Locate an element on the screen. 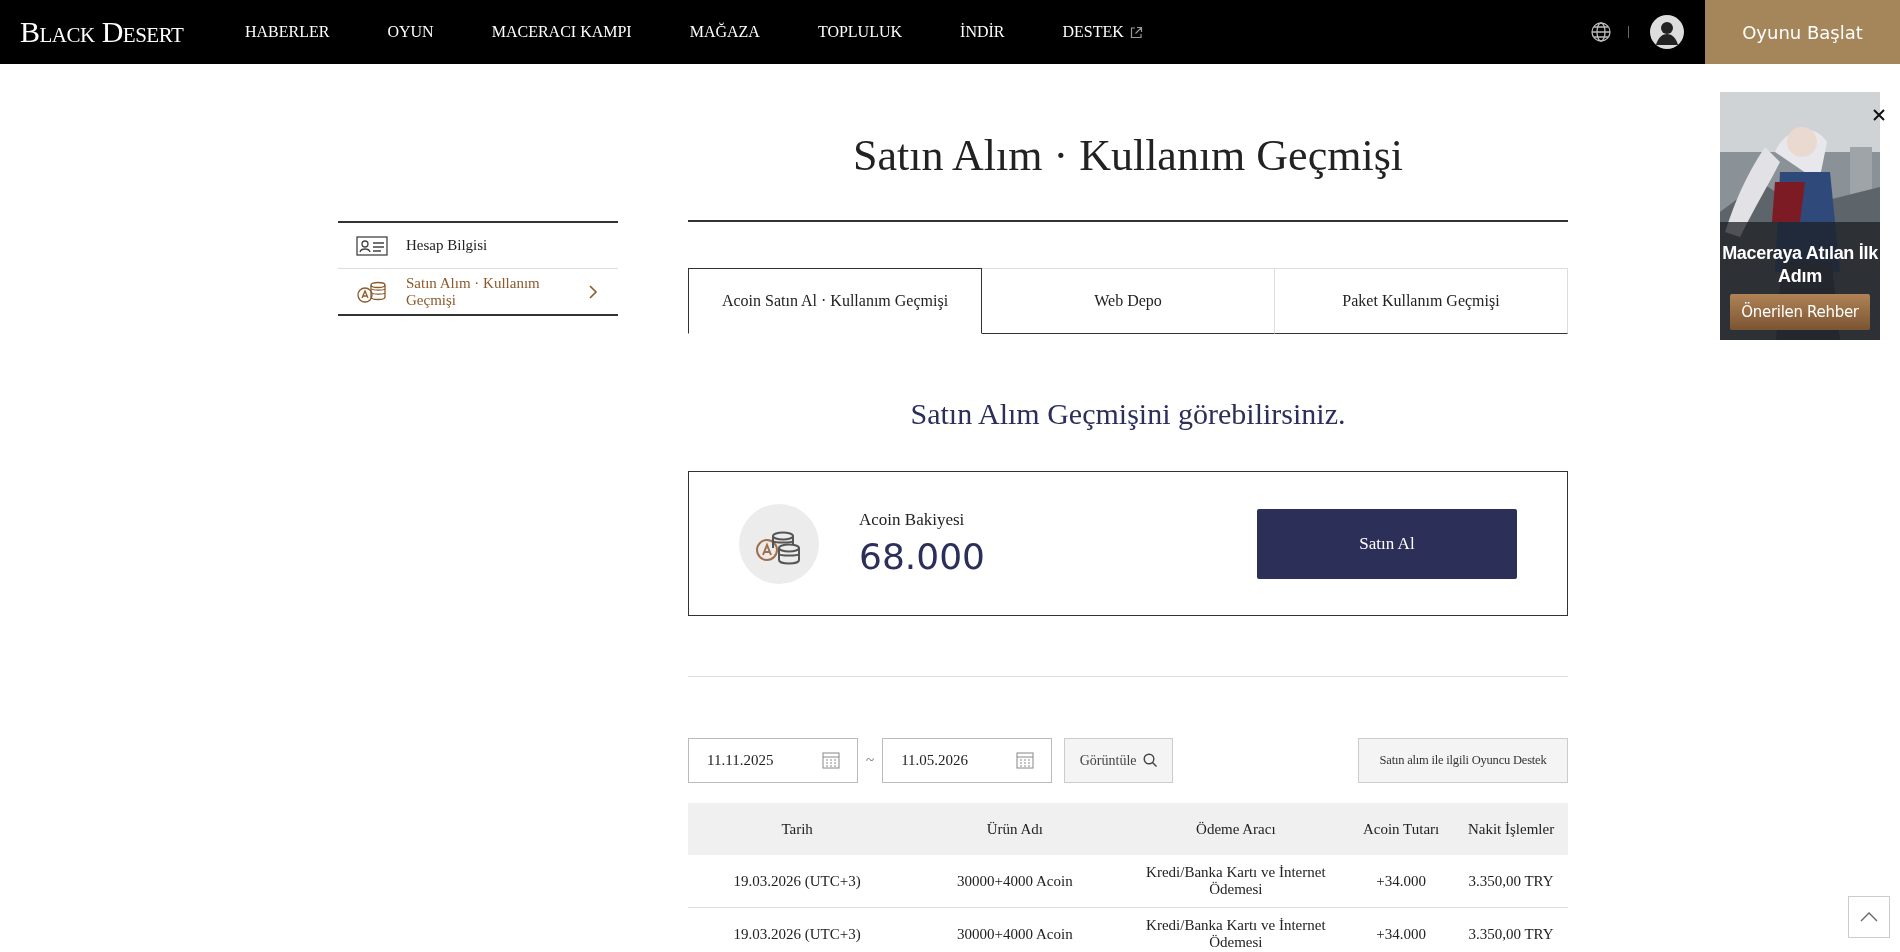 The width and height of the screenshot is (1900, 952). nav-link: TOPLULUK is located at coordinates (860, 32).